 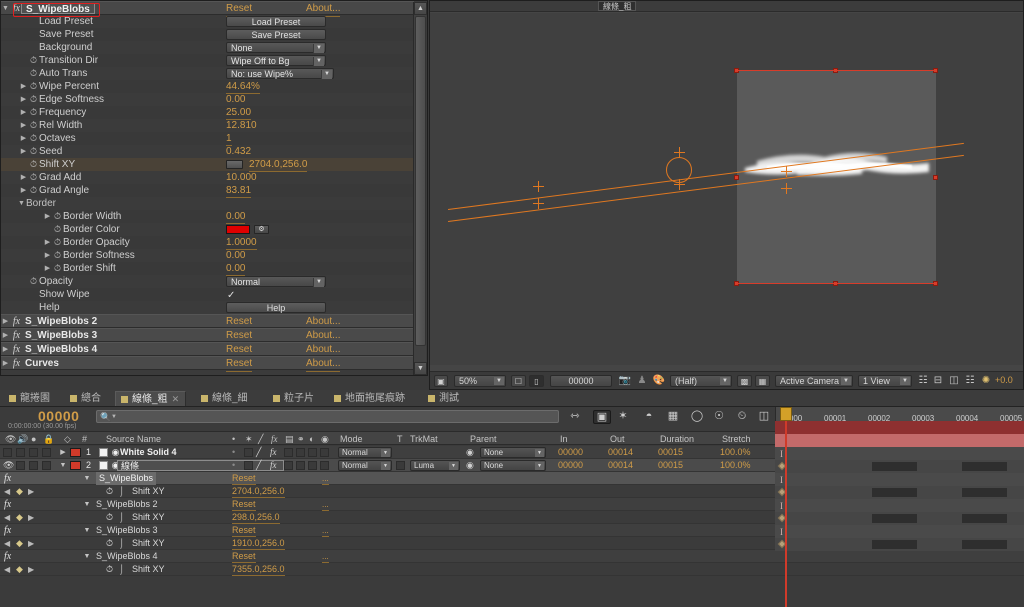 What do you see at coordinates (151, 398) in the screenshot?
I see `comp-tab-2: 線條_粗 ✕` at bounding box center [151, 398].